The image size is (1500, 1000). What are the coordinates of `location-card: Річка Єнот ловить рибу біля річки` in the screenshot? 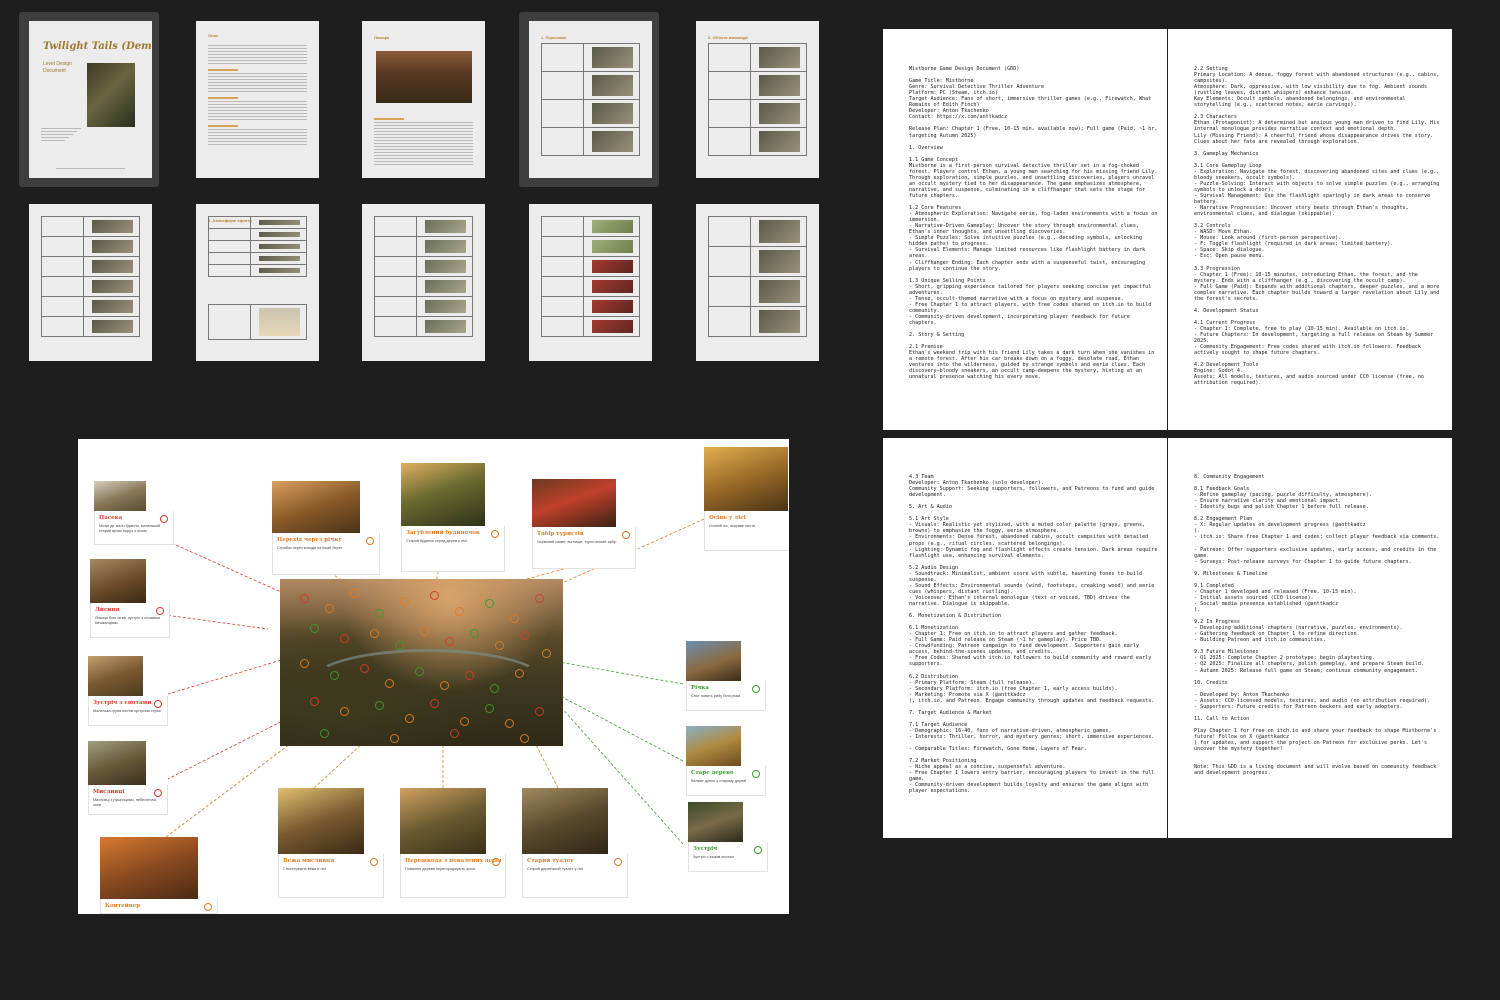 It's located at (726, 676).